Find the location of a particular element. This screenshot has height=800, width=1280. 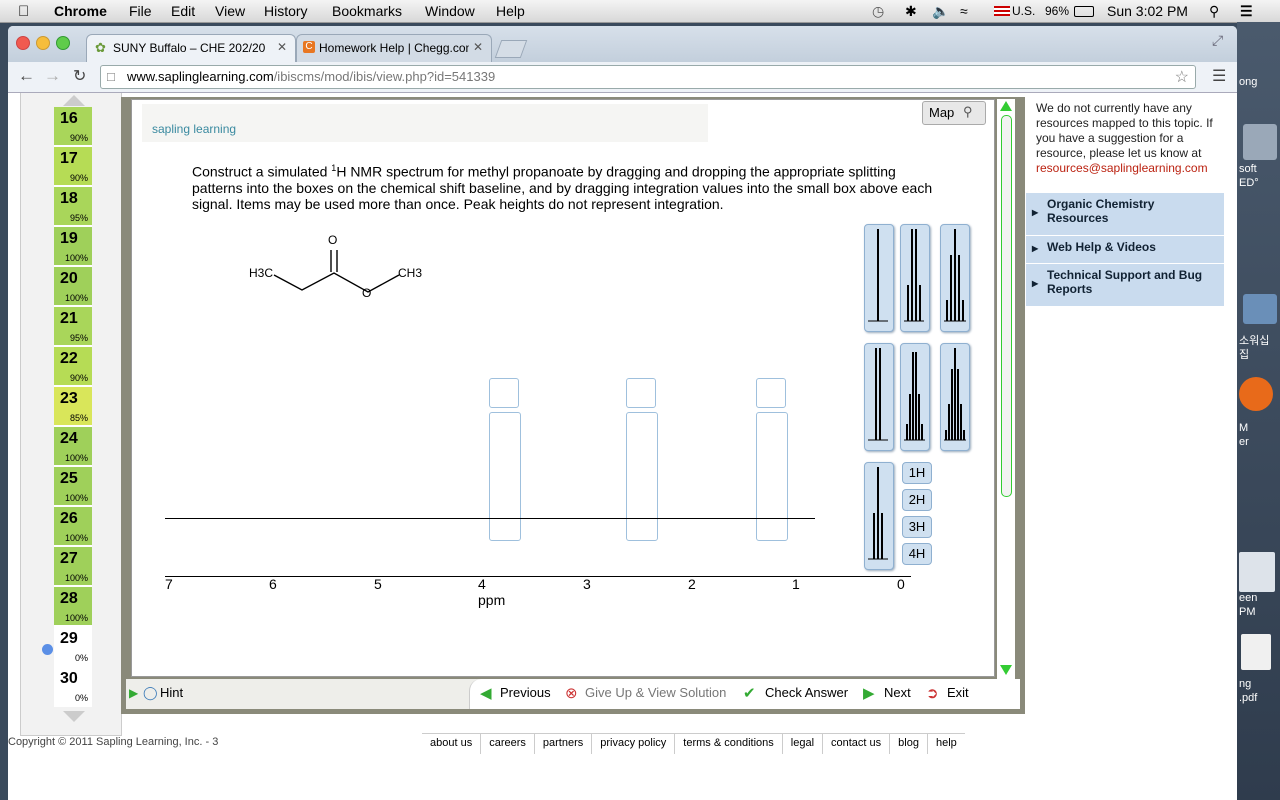

close-window-button is located at coordinates (23, 43).